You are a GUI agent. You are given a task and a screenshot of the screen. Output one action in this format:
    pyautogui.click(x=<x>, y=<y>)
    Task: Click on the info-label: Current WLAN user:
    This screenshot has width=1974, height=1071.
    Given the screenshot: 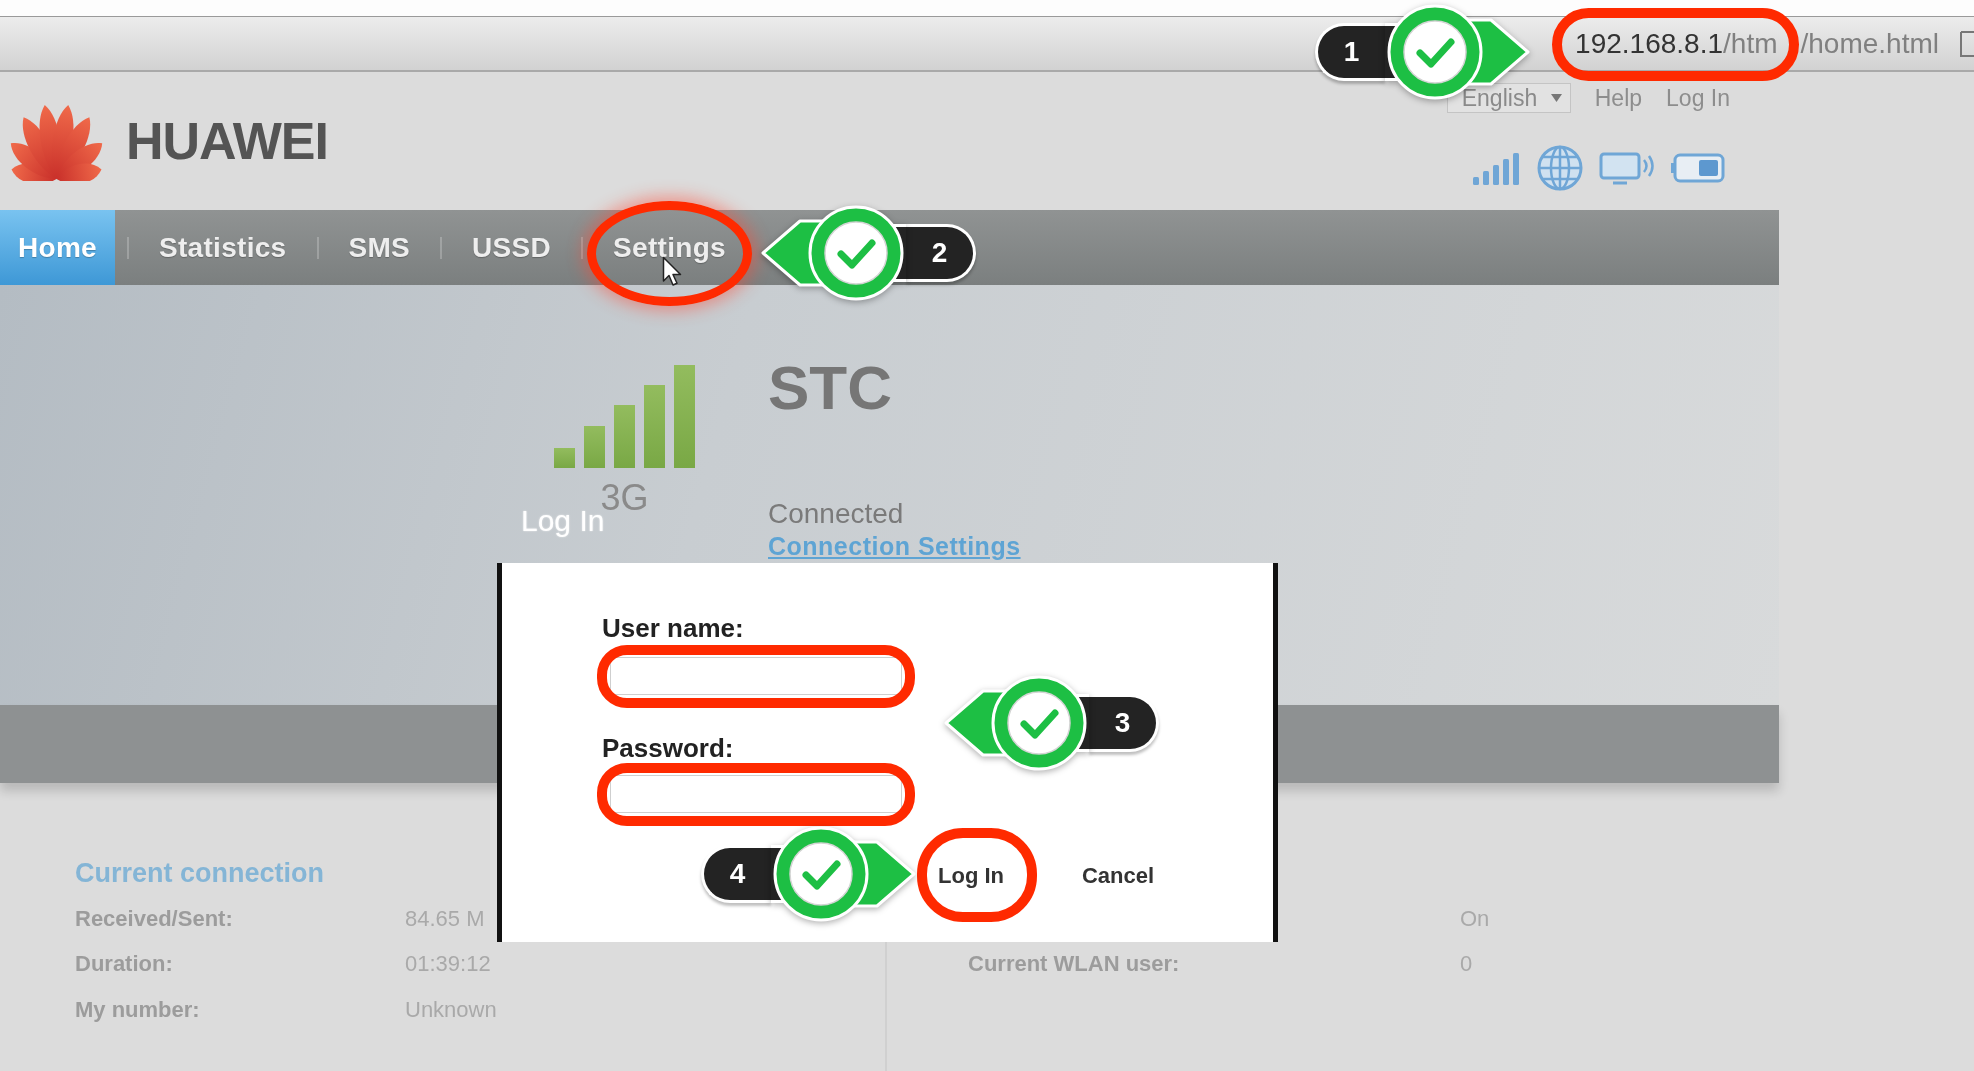 What is the action you would take?
    pyautogui.click(x=1074, y=964)
    